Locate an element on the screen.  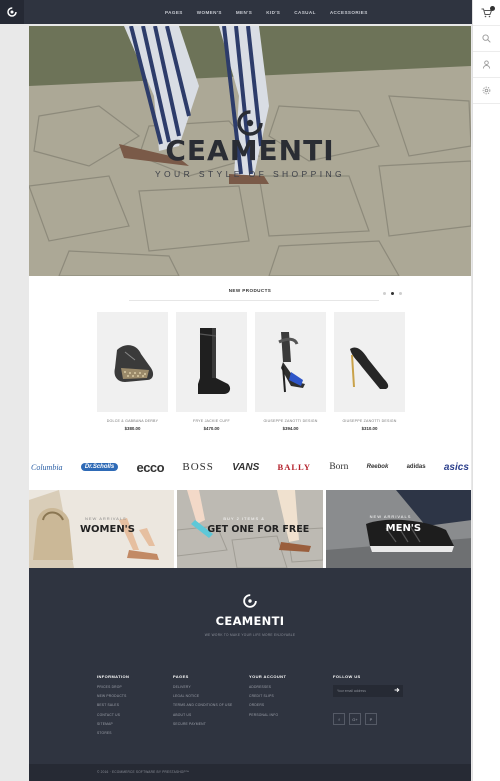
settings-button is located at coordinates (486, 91).